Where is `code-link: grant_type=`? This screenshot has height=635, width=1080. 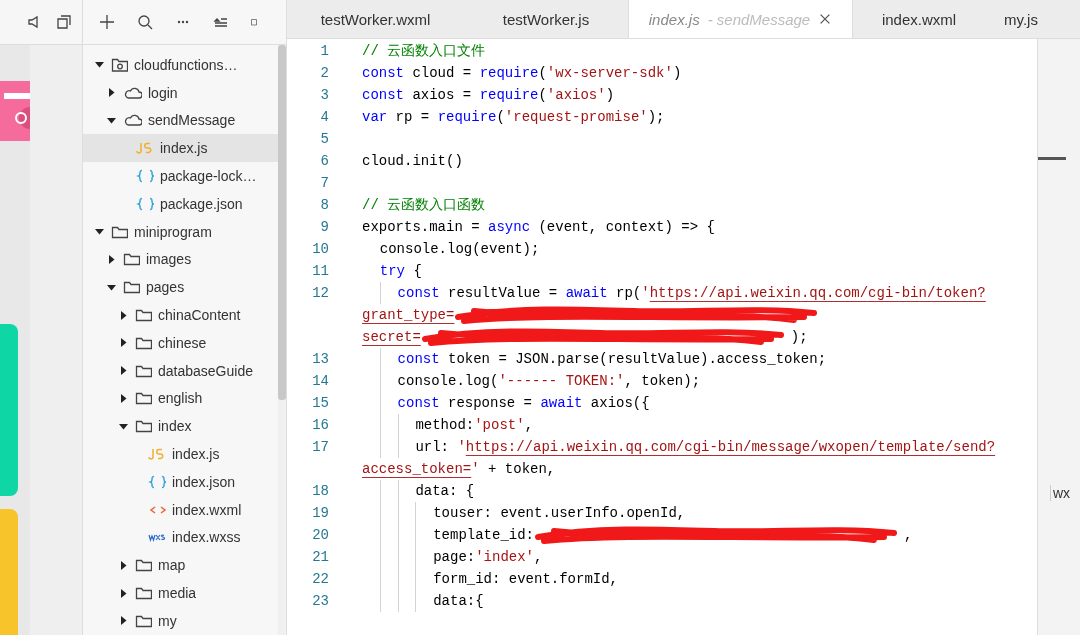
code-link: grant_type= is located at coordinates (408, 315).